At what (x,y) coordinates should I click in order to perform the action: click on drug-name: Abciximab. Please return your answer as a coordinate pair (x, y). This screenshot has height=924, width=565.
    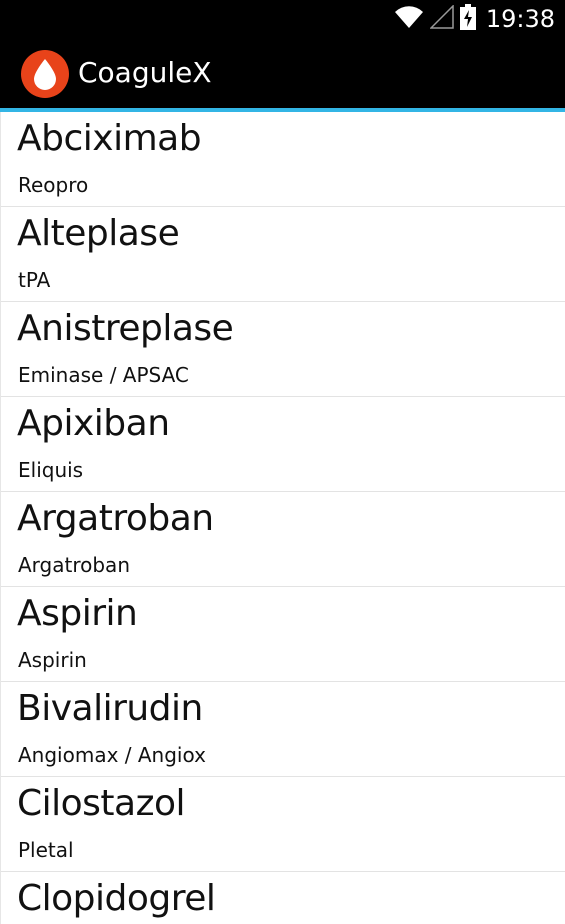
    Looking at the image, I should click on (109, 138).